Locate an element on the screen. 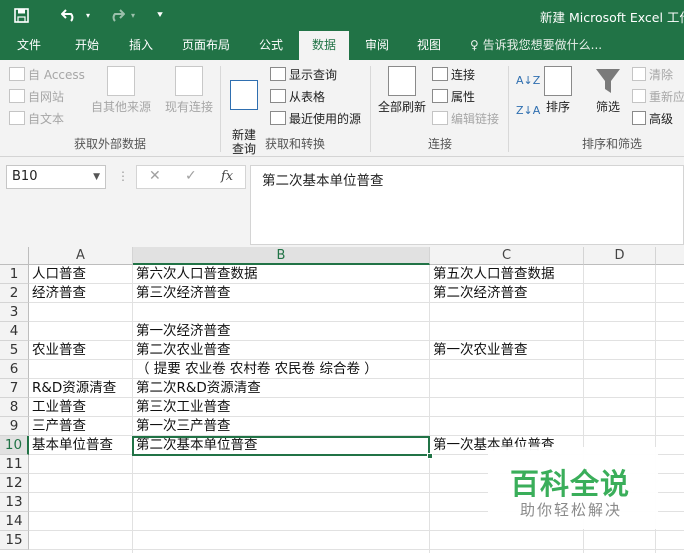 The height and width of the screenshot is (553, 684). web-icon is located at coordinates (17, 96).